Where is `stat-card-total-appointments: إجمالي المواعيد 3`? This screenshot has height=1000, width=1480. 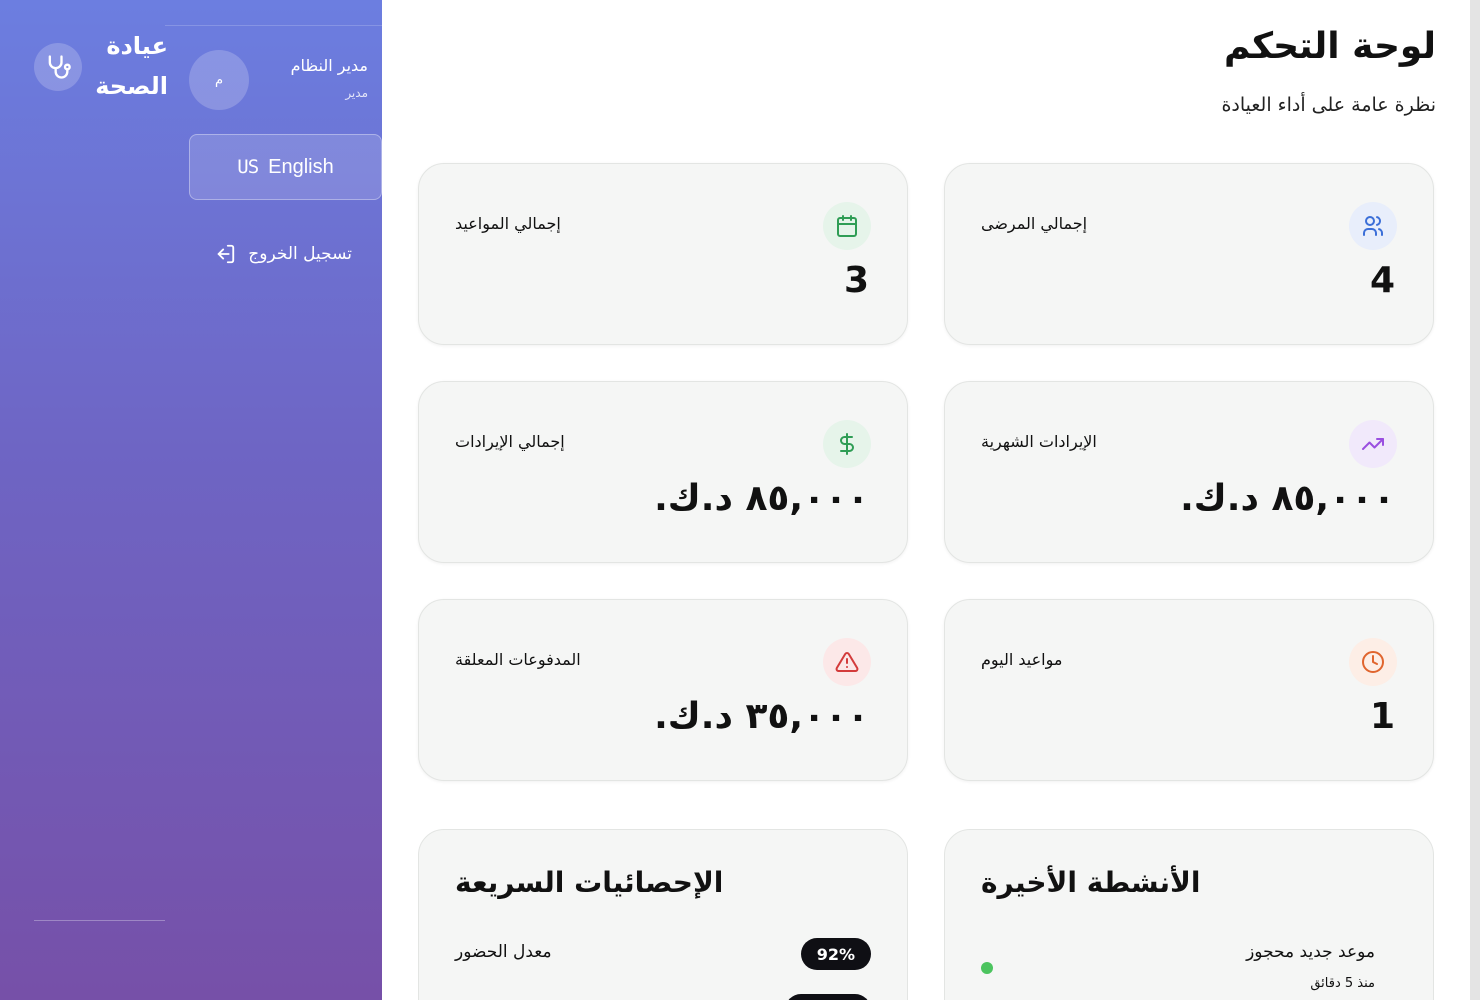 stat-card-total-appointments: إجمالي المواعيد 3 is located at coordinates (663, 254).